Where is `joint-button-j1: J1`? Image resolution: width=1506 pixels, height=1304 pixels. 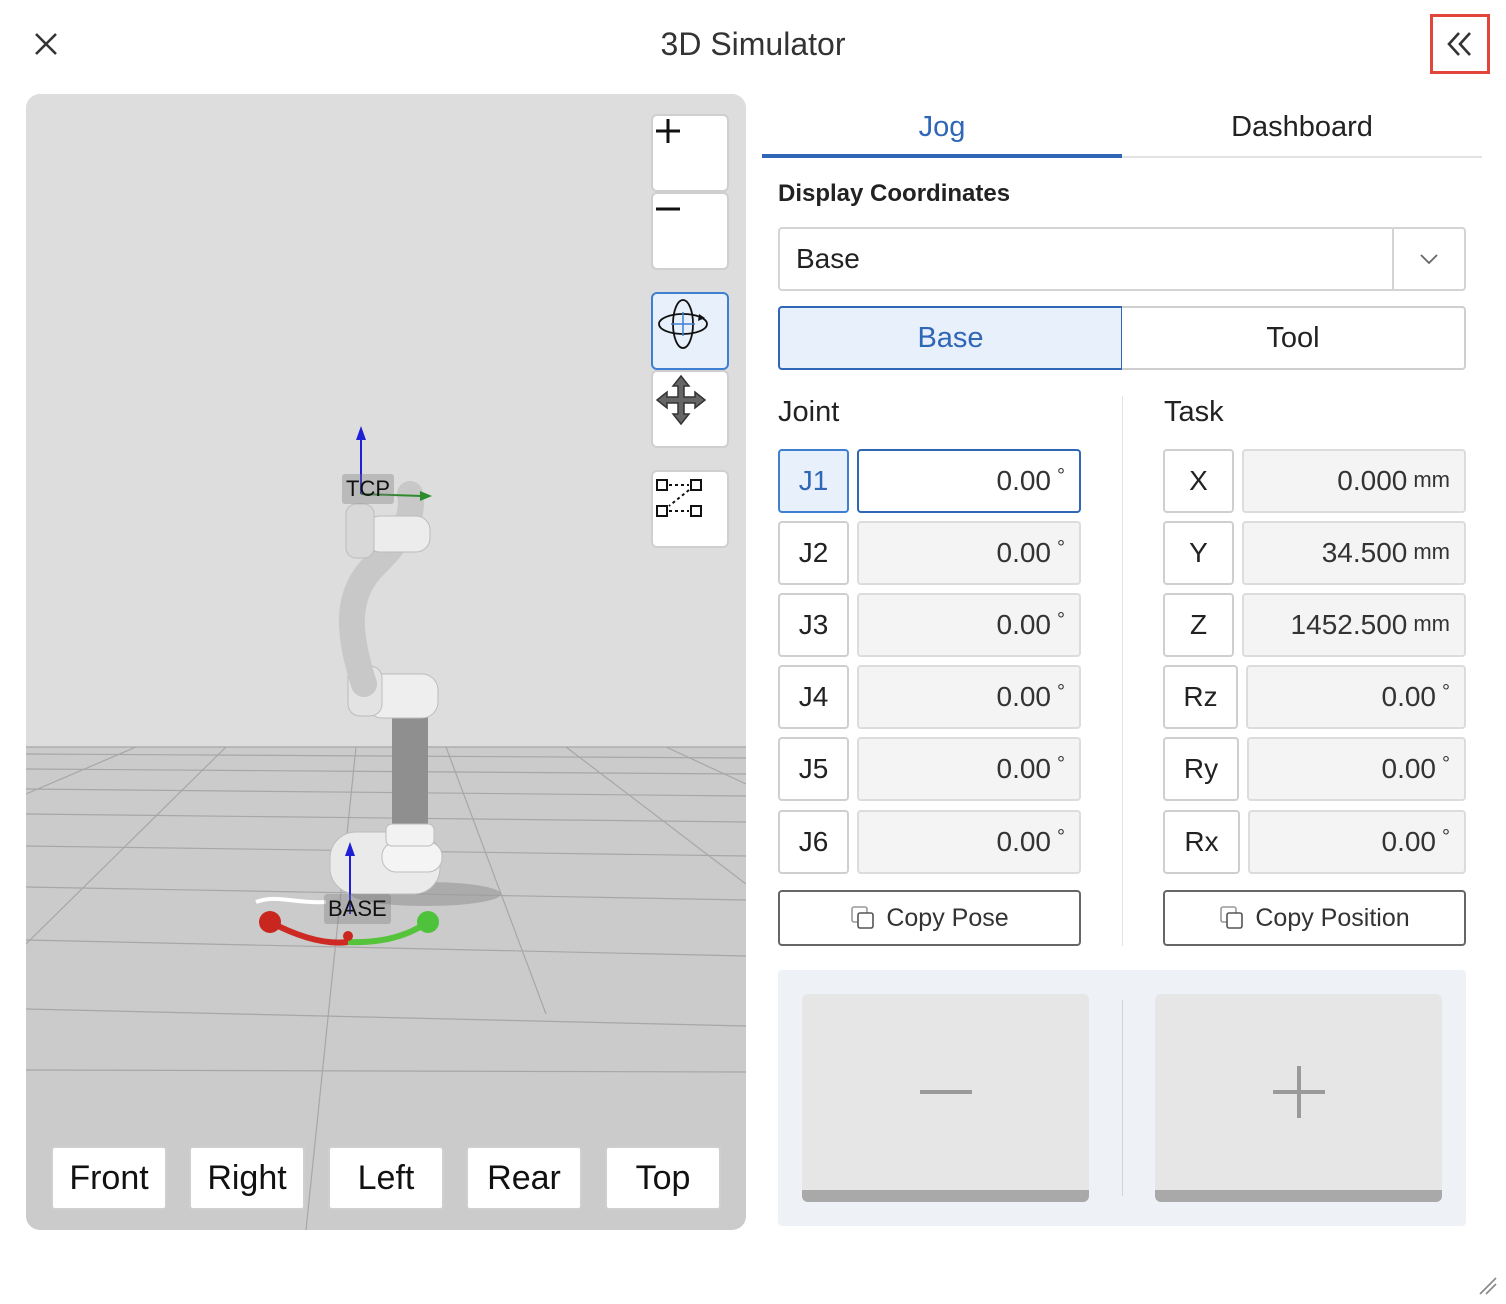 joint-button-j1: J1 is located at coordinates (813, 481).